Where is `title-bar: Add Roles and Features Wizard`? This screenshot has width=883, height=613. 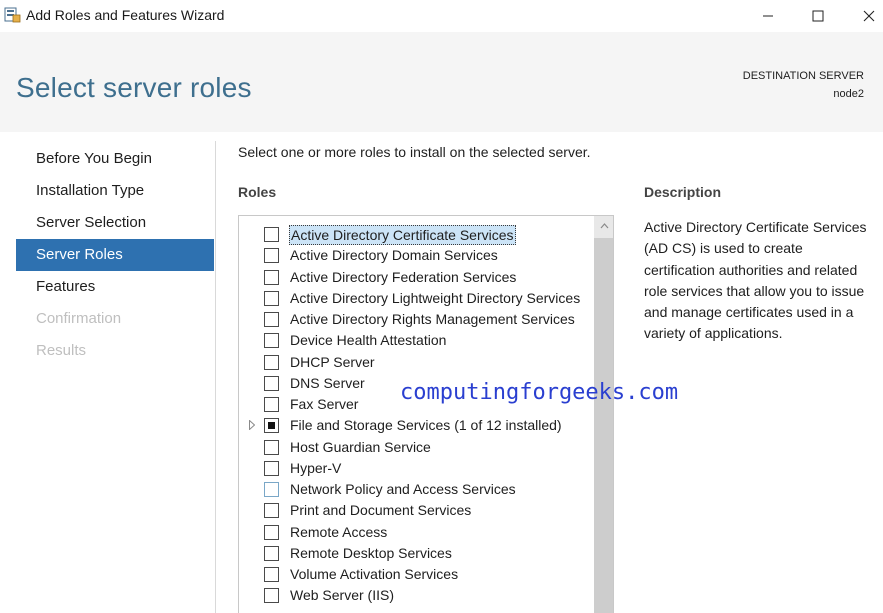
title-bar: Add Roles and Features Wizard is located at coordinates (441, 16).